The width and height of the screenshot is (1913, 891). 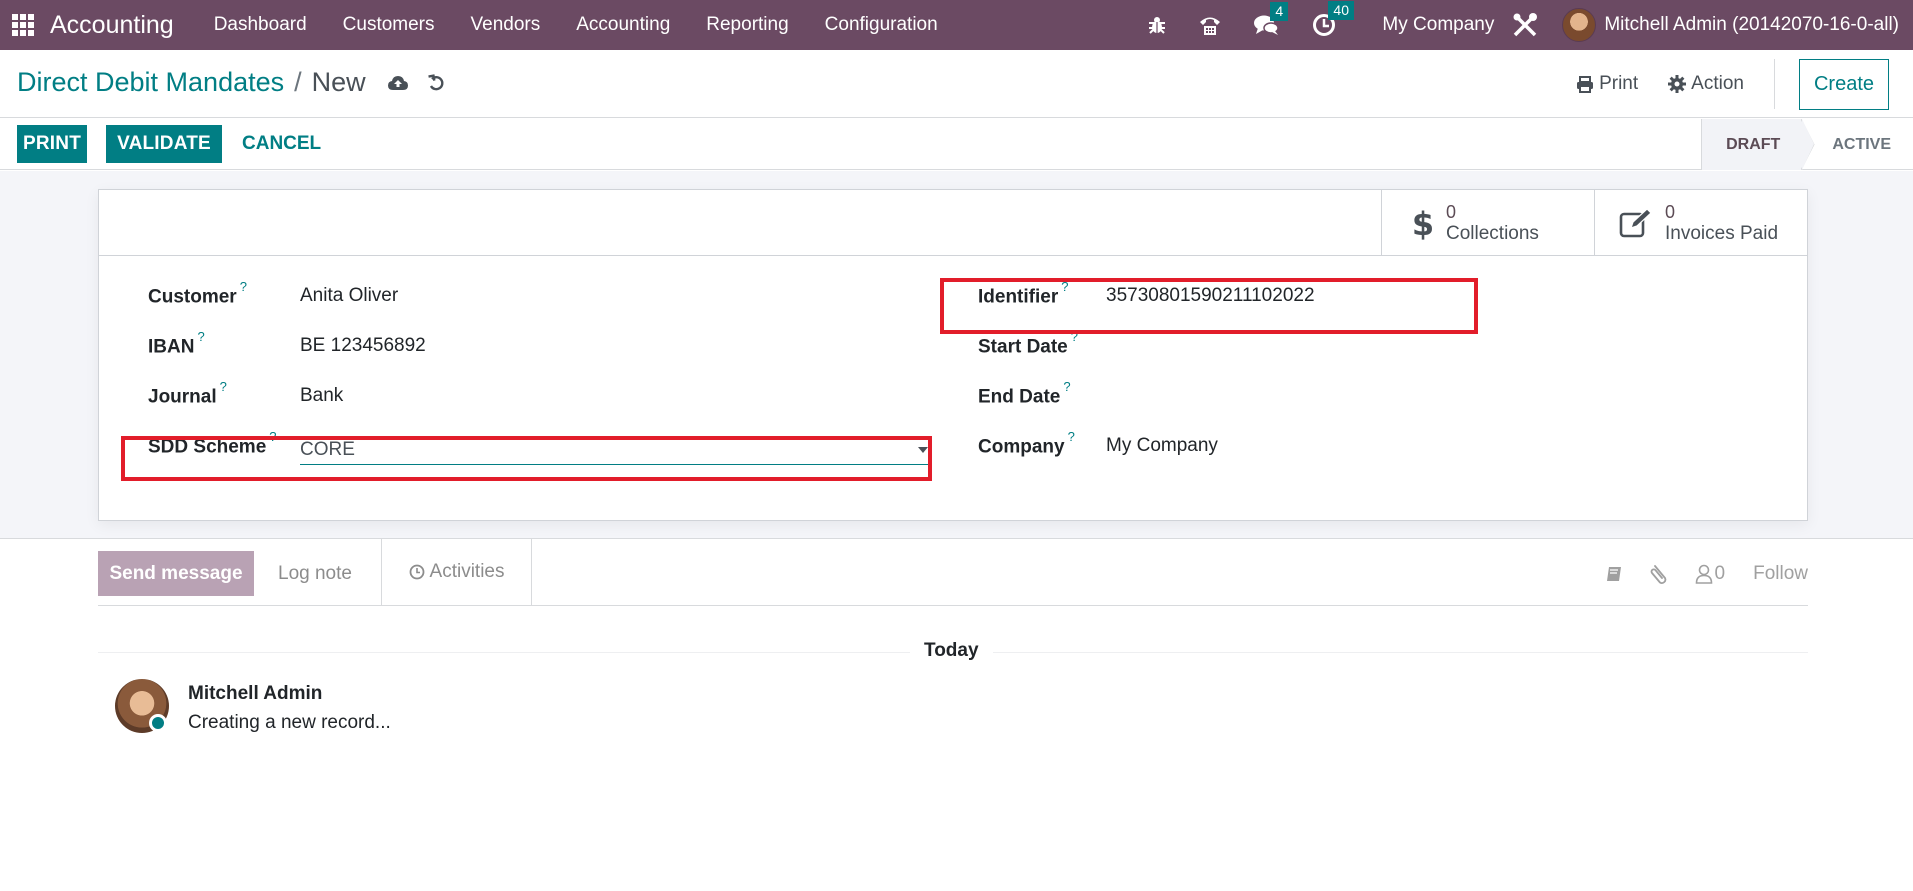 I want to click on iban-field: BE 123456892, so click(x=363, y=346).